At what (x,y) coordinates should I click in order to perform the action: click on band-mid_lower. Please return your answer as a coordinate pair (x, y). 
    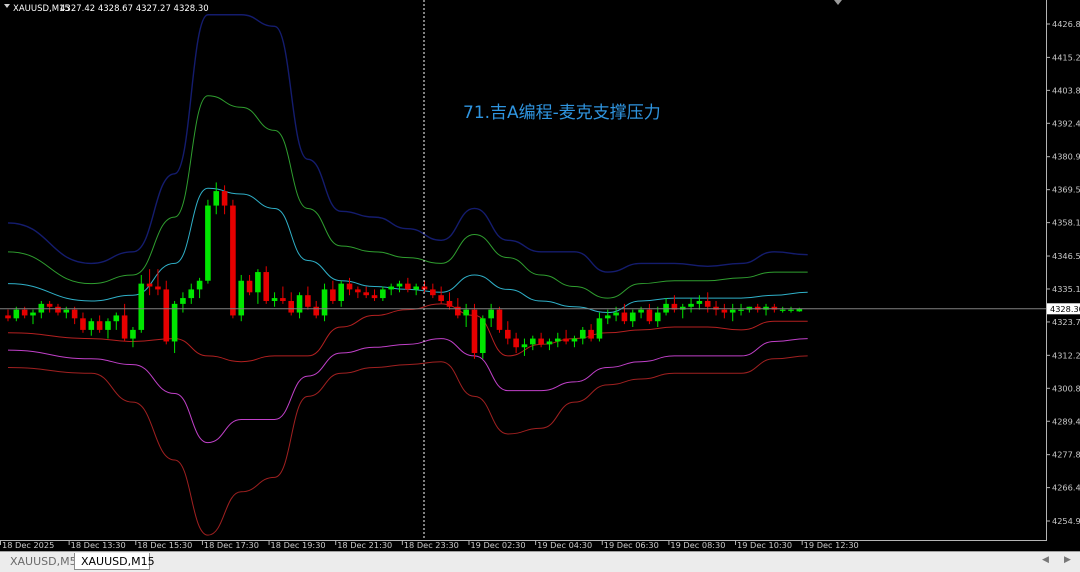
    Looking at the image, I should click on (407, 391).